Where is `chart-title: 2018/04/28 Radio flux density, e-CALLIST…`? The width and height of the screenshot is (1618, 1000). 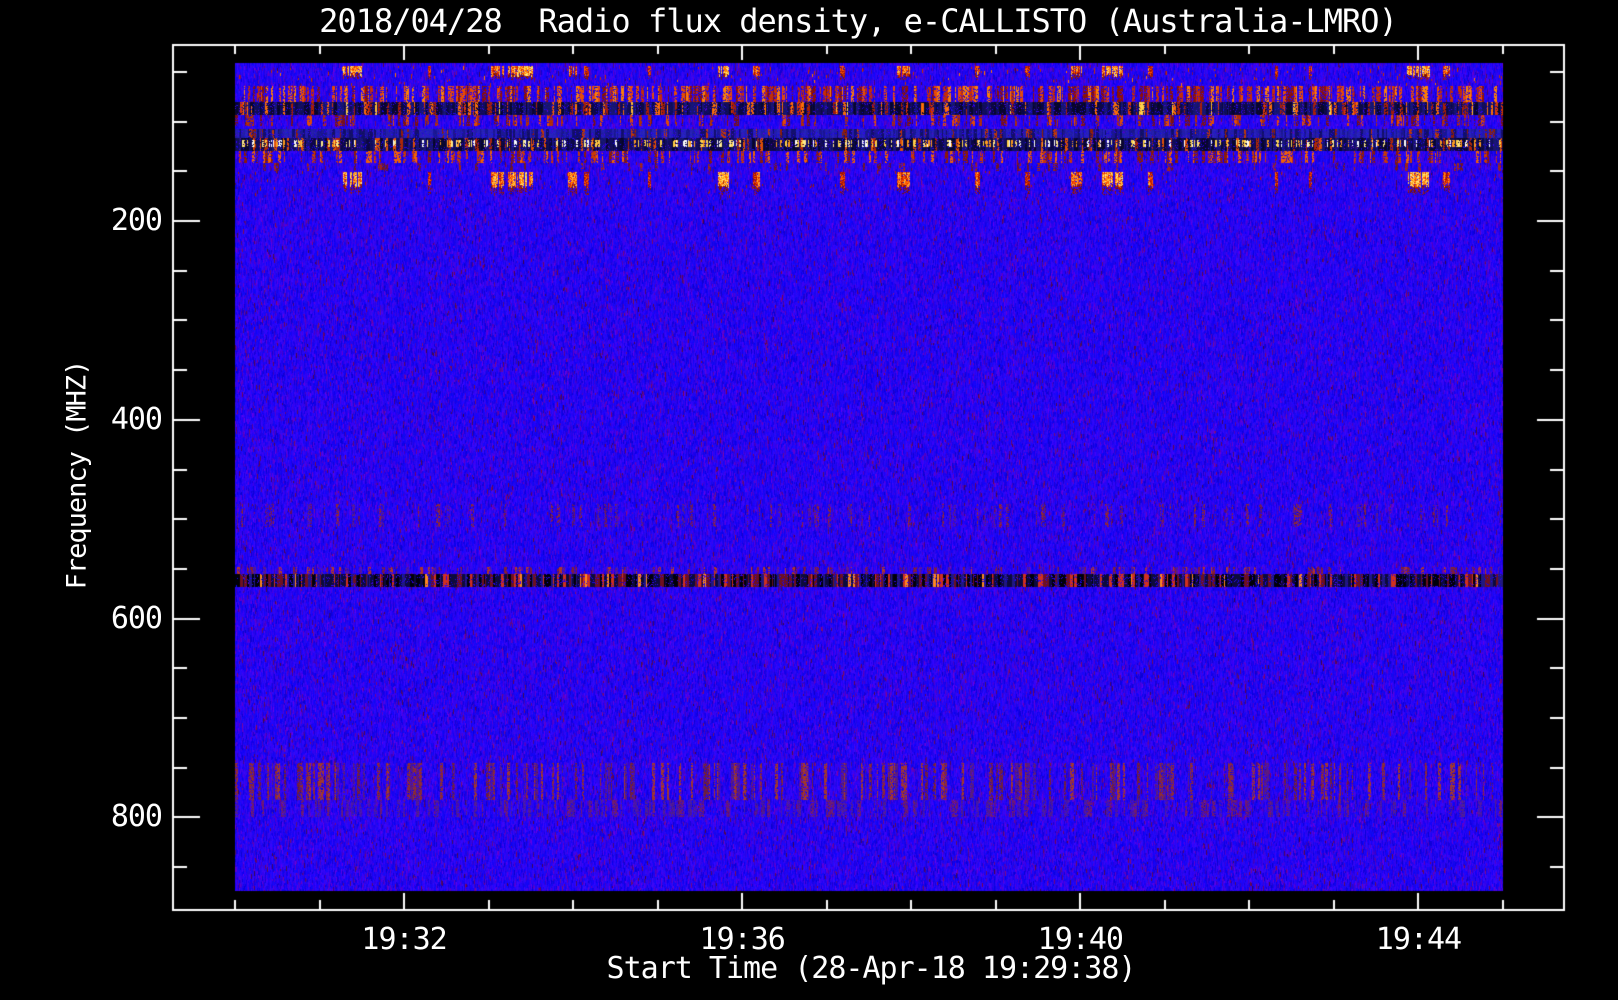
chart-title: 2018/04/28 Radio flux density, e-CALLIST… is located at coordinates (858, 21).